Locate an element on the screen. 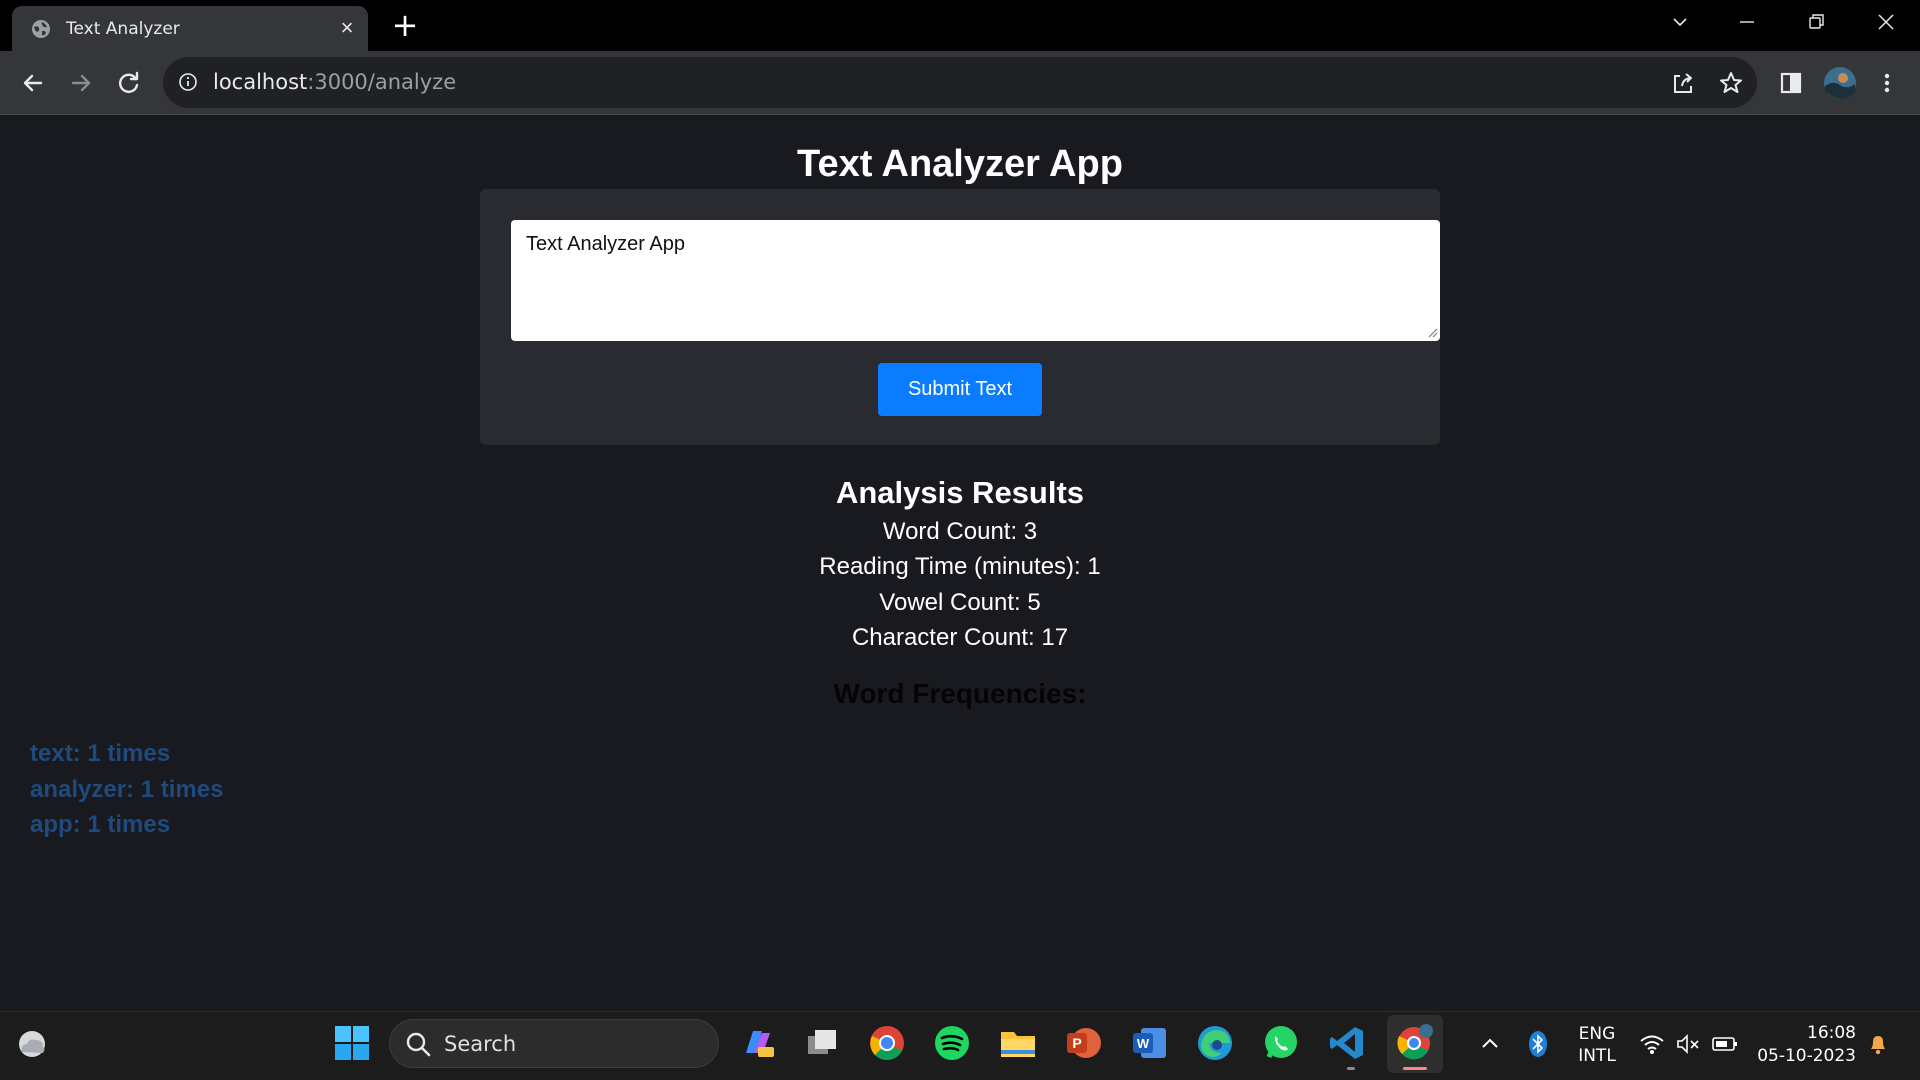 The image size is (1920, 1080). whatsapp-icon is located at coordinates (1281, 1043).